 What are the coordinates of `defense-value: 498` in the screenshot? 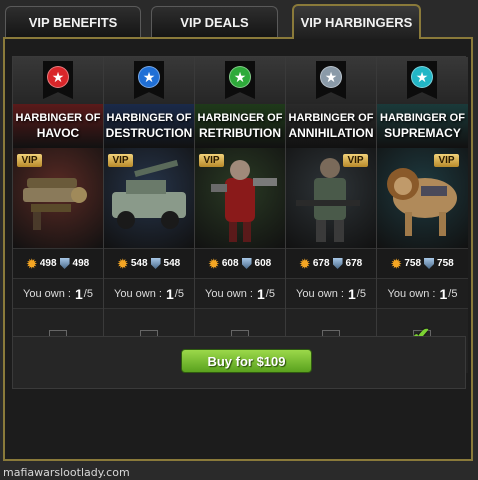 It's located at (81, 263).